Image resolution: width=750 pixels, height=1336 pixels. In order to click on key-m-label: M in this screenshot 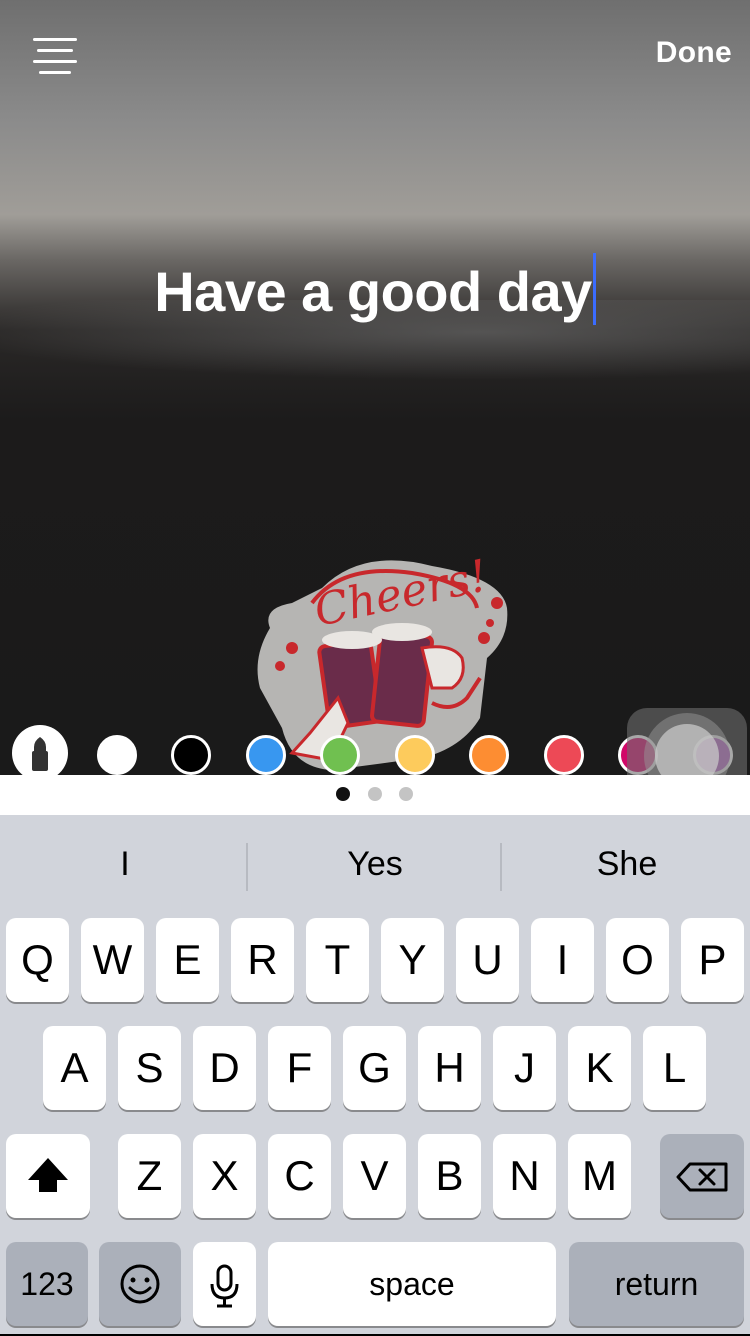, I will do `click(599, 1175)`.